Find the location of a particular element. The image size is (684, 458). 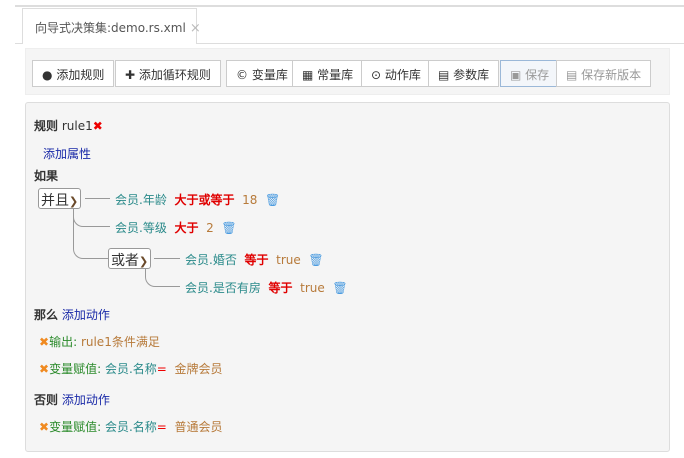

or-operator-select: 或者❯ is located at coordinates (130, 258).